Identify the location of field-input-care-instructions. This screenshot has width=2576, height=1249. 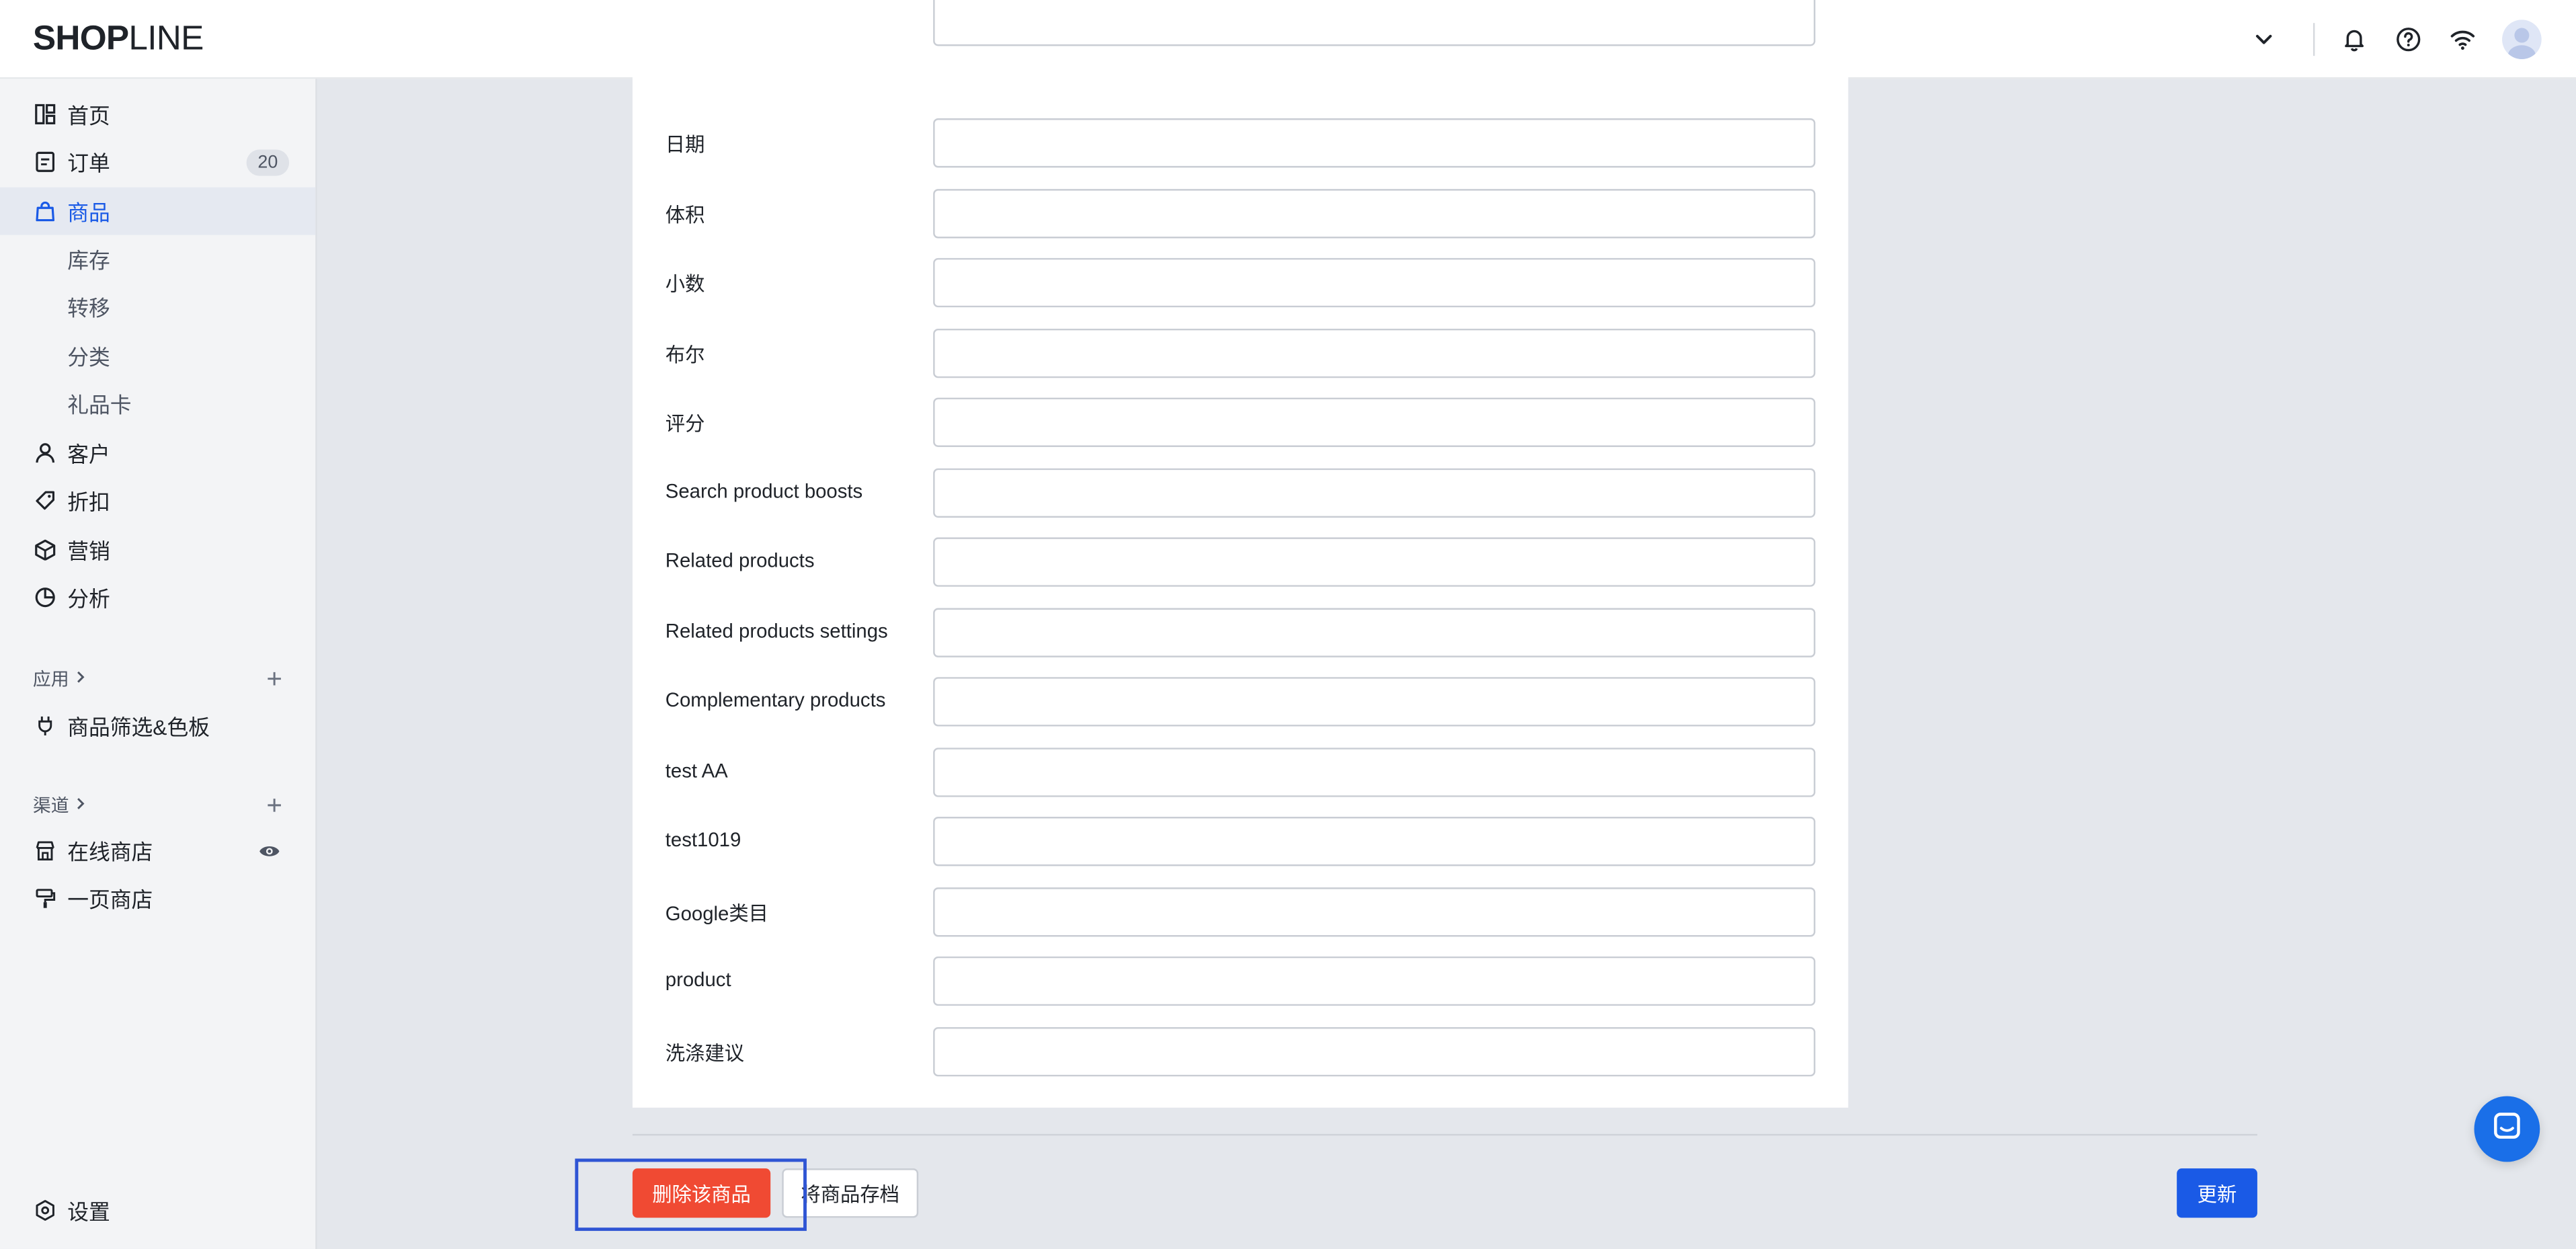
(1374, 1051).